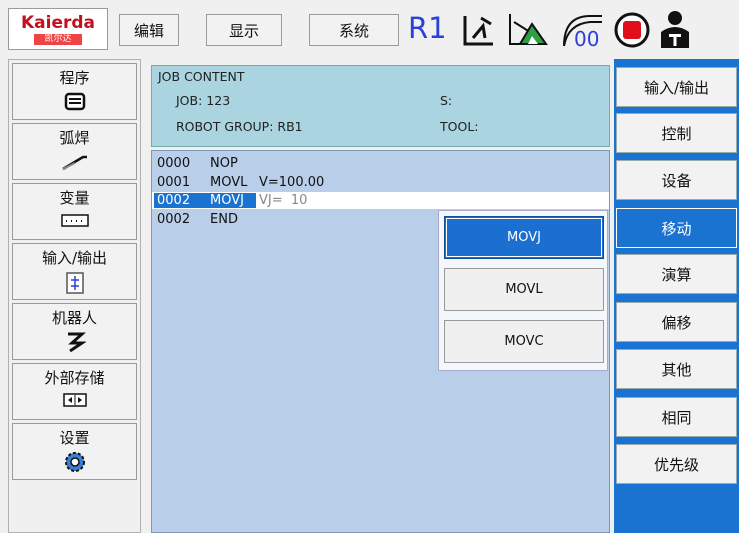 This screenshot has width=739, height=533. What do you see at coordinates (74, 78) in the screenshot?
I see `sidebar-item-label: 程序` at bounding box center [74, 78].